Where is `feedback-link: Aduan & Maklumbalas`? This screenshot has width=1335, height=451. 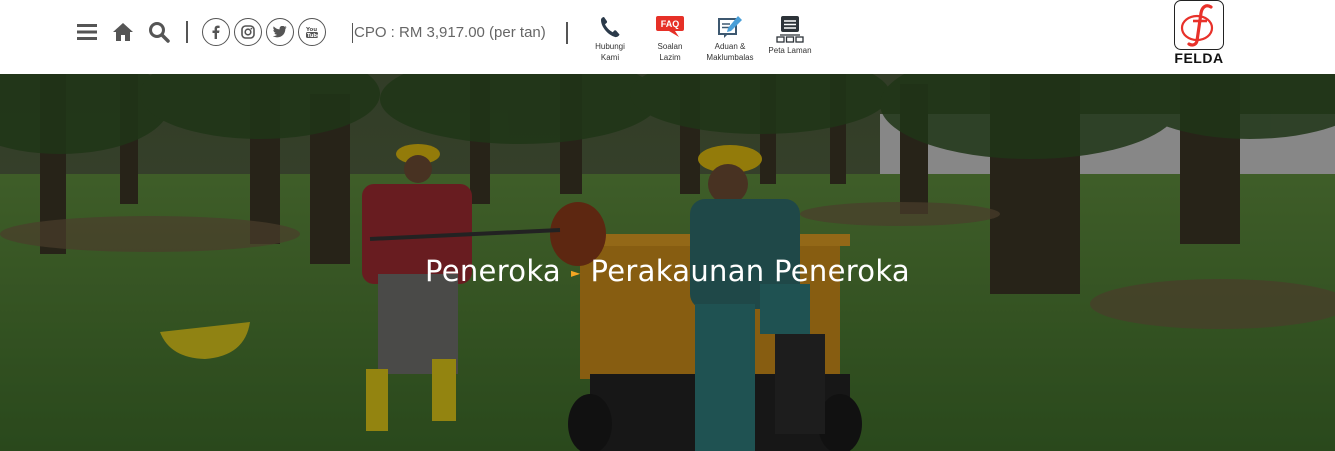
feedback-link: Aduan & Maklumbalas is located at coordinates (730, 38).